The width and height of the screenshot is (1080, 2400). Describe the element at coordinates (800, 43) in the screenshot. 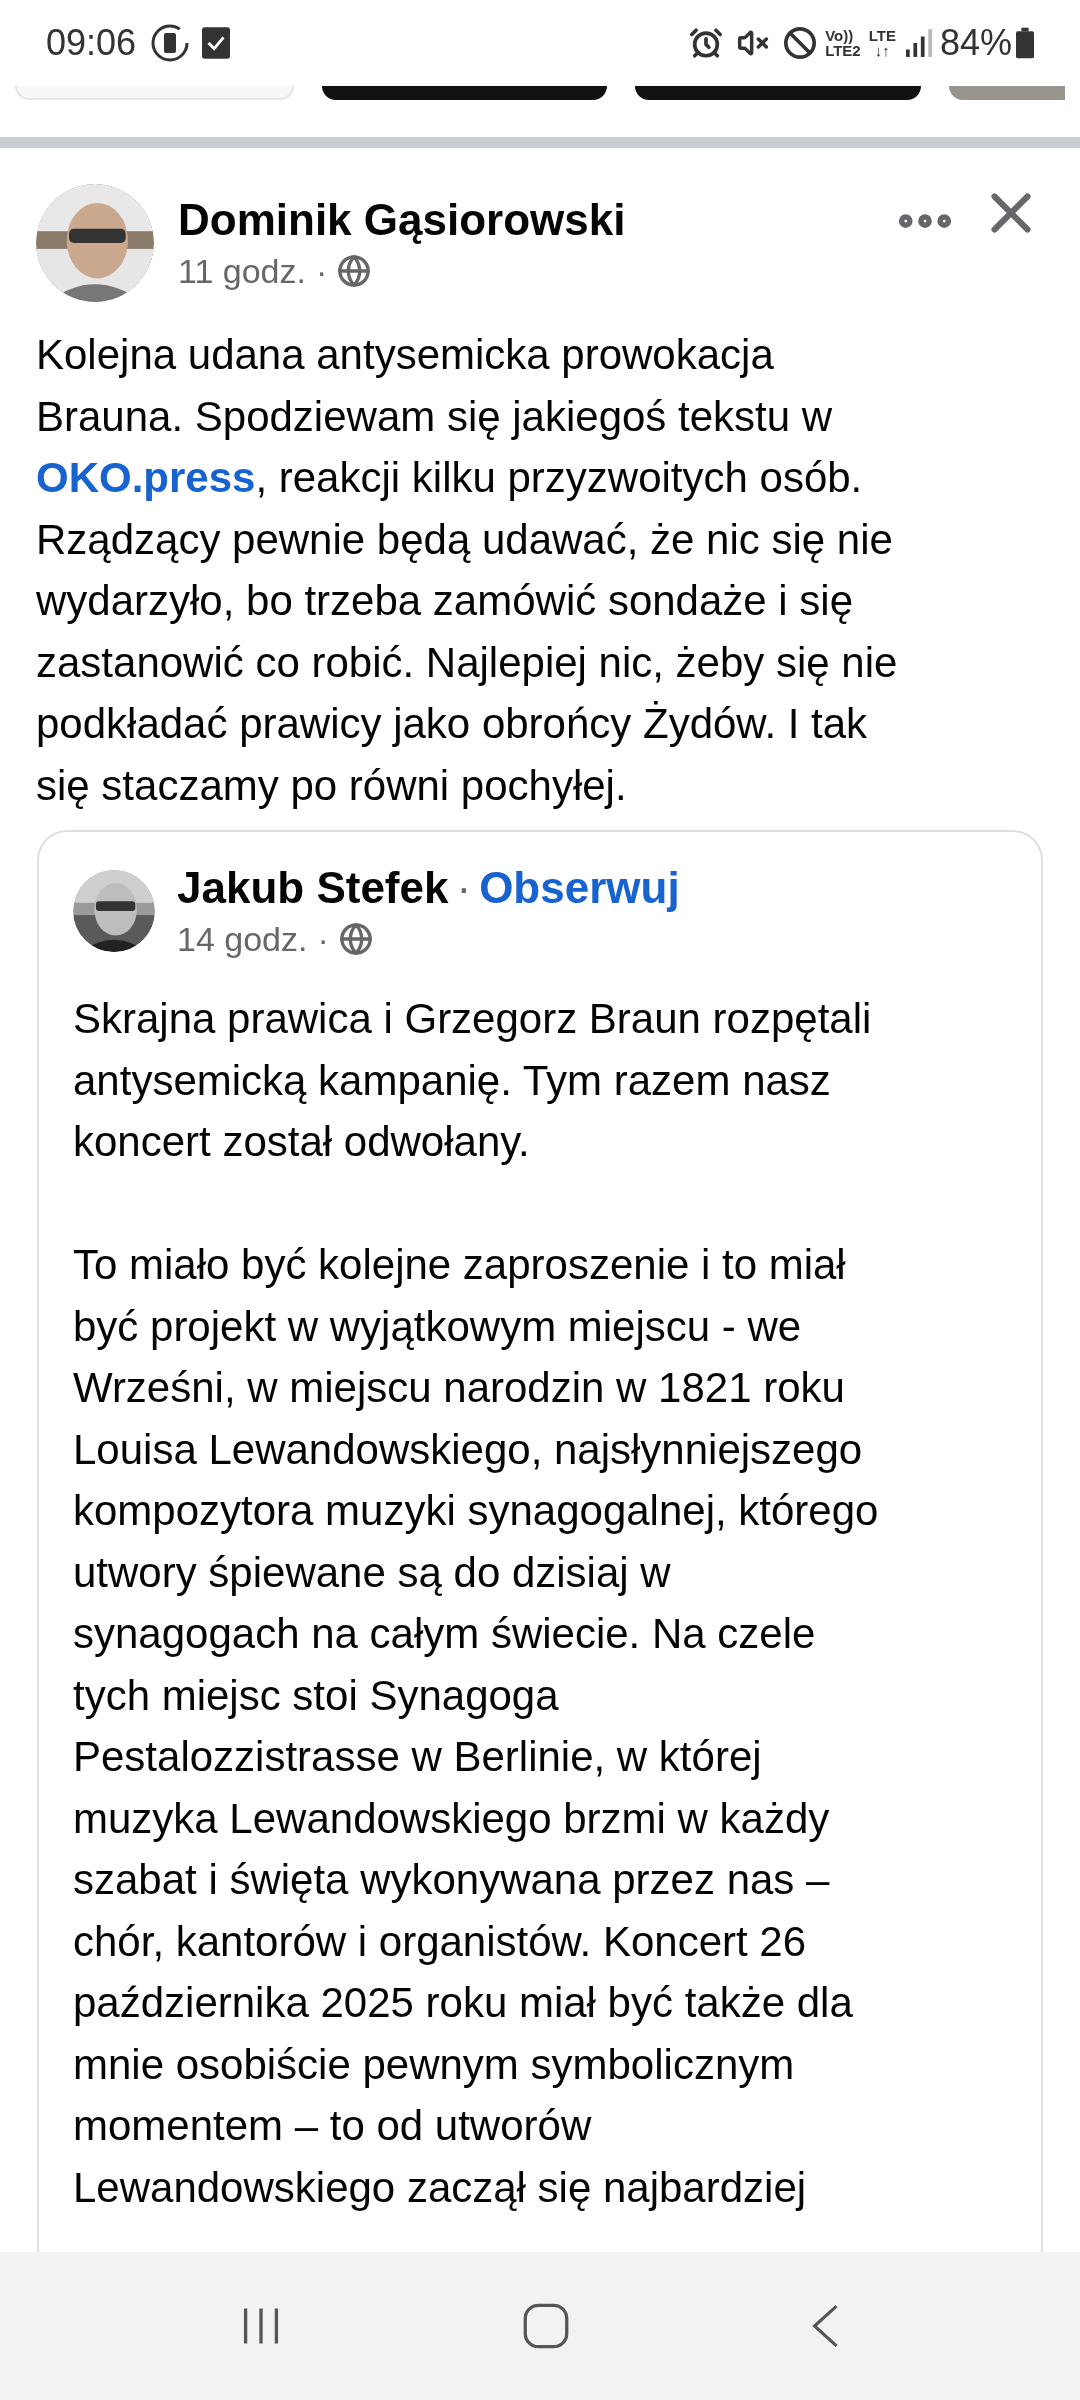

I see `block-icon` at that location.